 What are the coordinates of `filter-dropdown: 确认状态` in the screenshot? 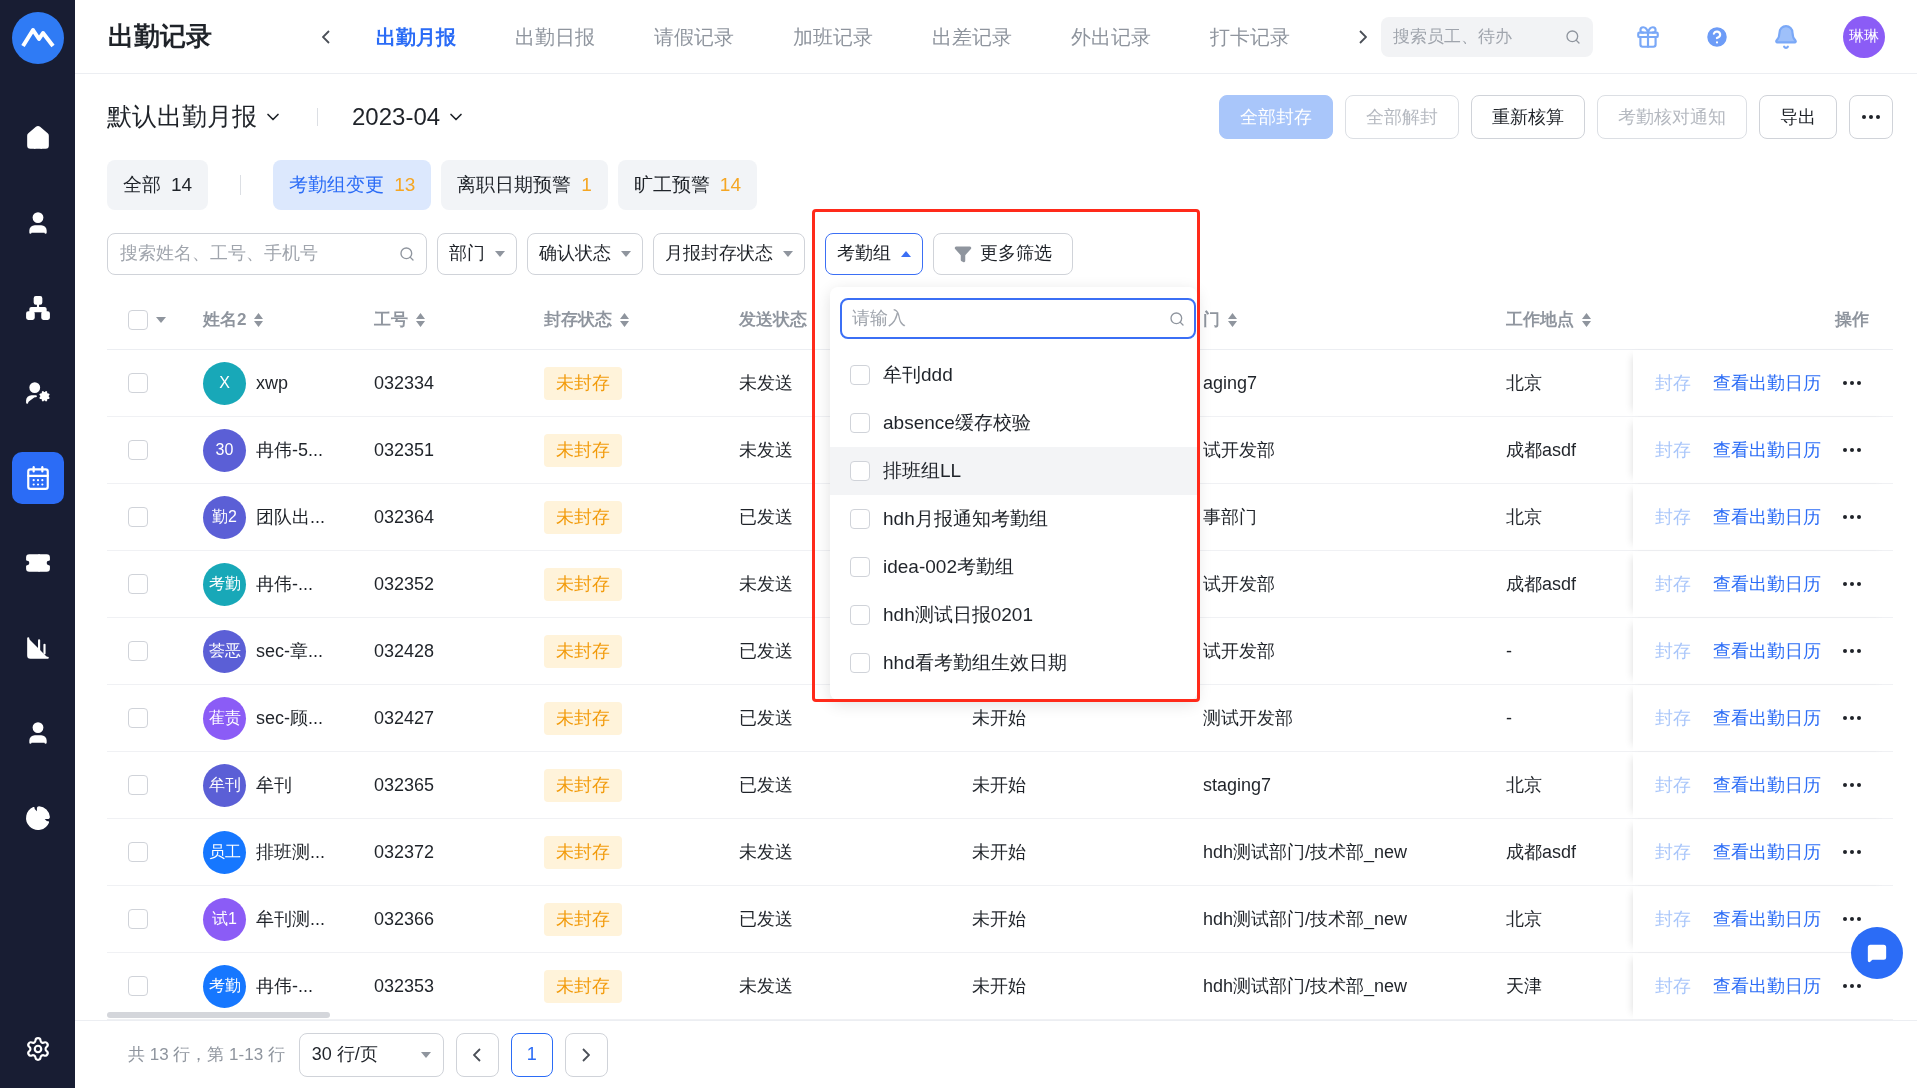 It's located at (585, 253).